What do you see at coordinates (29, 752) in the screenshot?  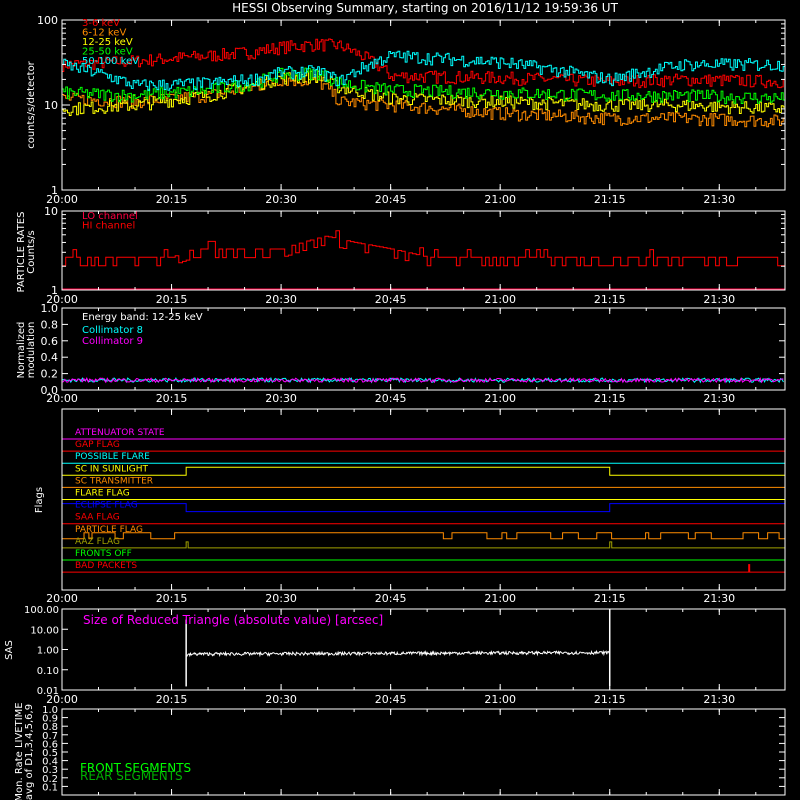 I see `y-axis-label: avg of D1,3,4,5,6,9` at bounding box center [29, 752].